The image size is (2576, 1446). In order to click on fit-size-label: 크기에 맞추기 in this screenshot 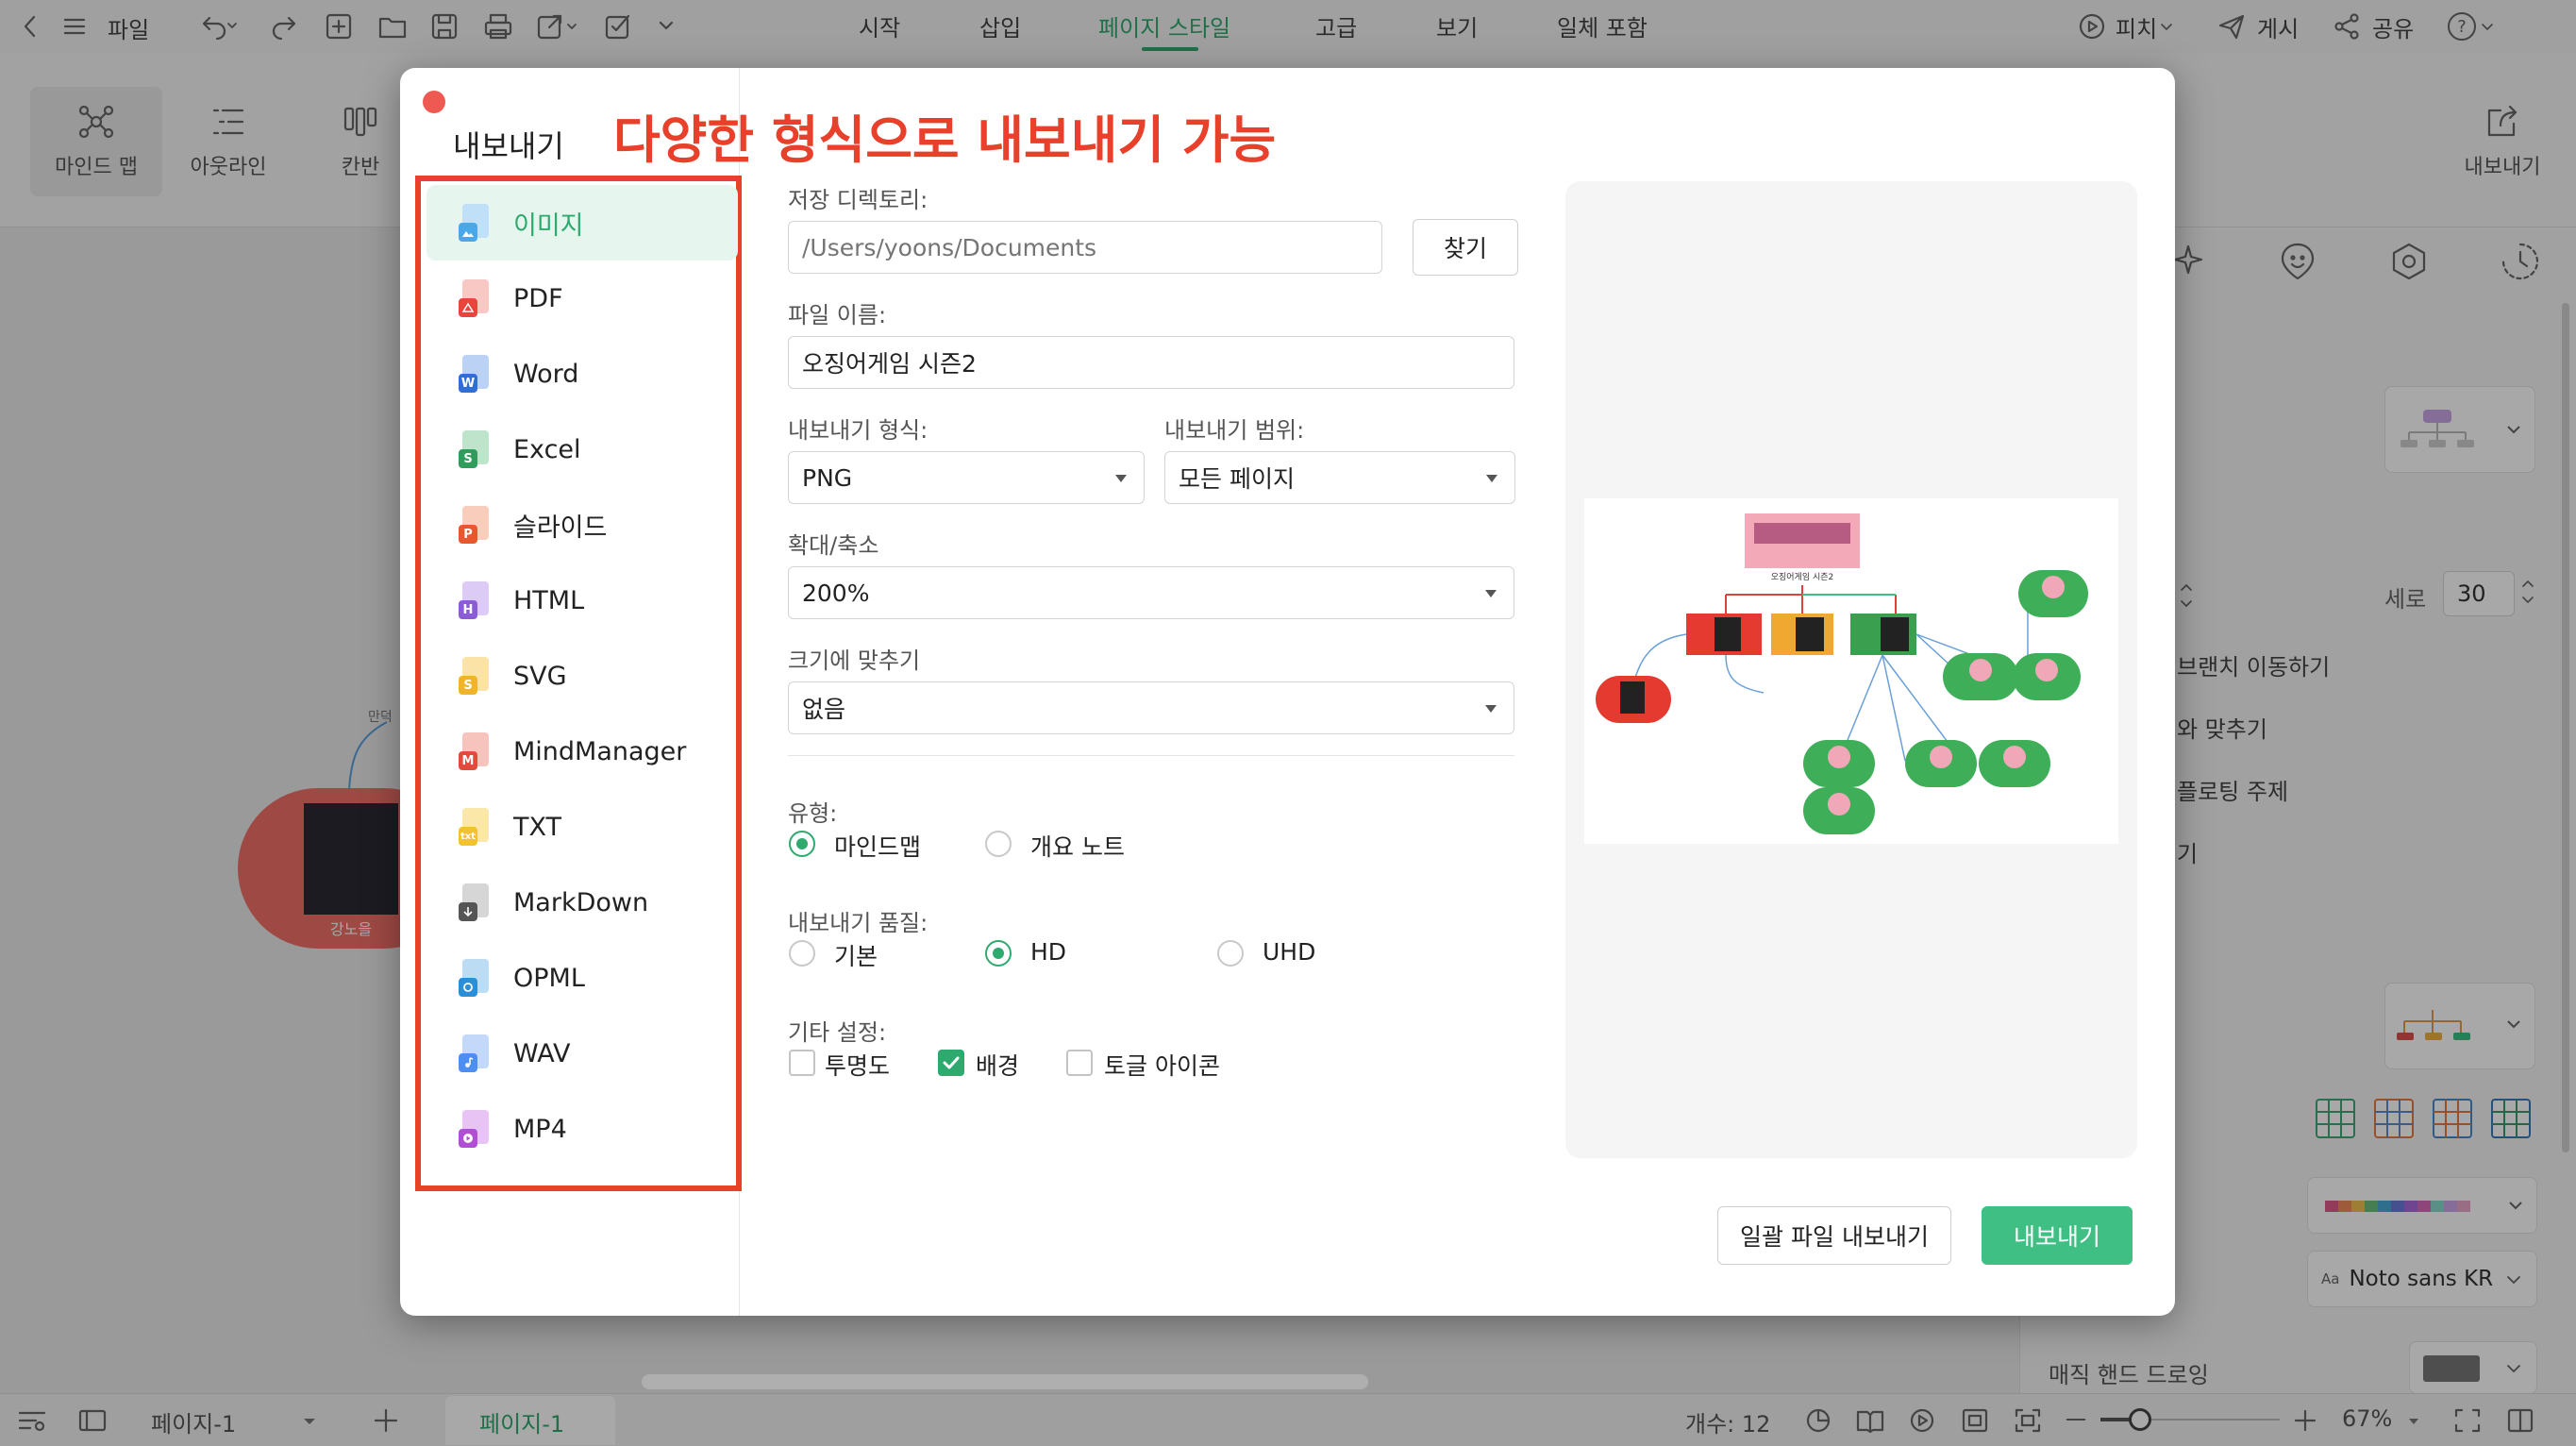, I will do `click(854, 660)`.